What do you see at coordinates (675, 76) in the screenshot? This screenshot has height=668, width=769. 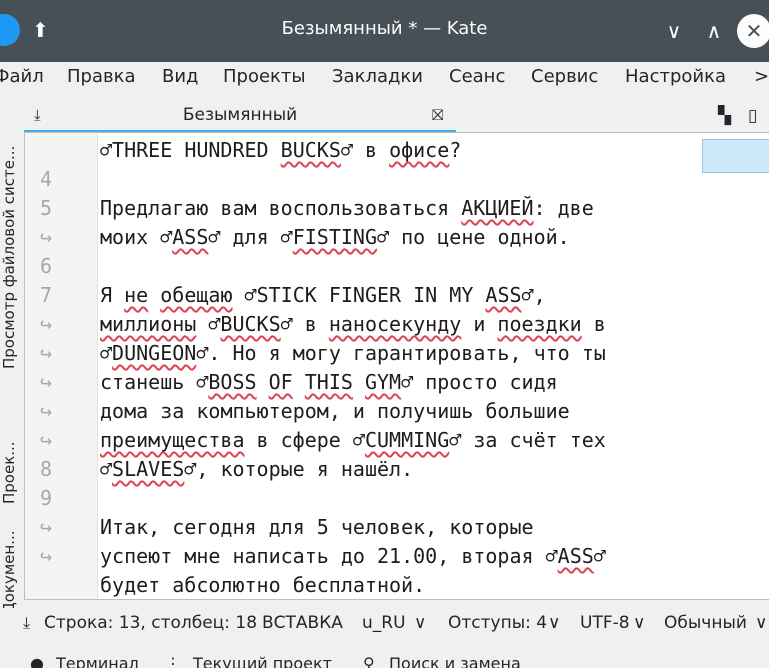 I see `menu-settings: Настройка` at bounding box center [675, 76].